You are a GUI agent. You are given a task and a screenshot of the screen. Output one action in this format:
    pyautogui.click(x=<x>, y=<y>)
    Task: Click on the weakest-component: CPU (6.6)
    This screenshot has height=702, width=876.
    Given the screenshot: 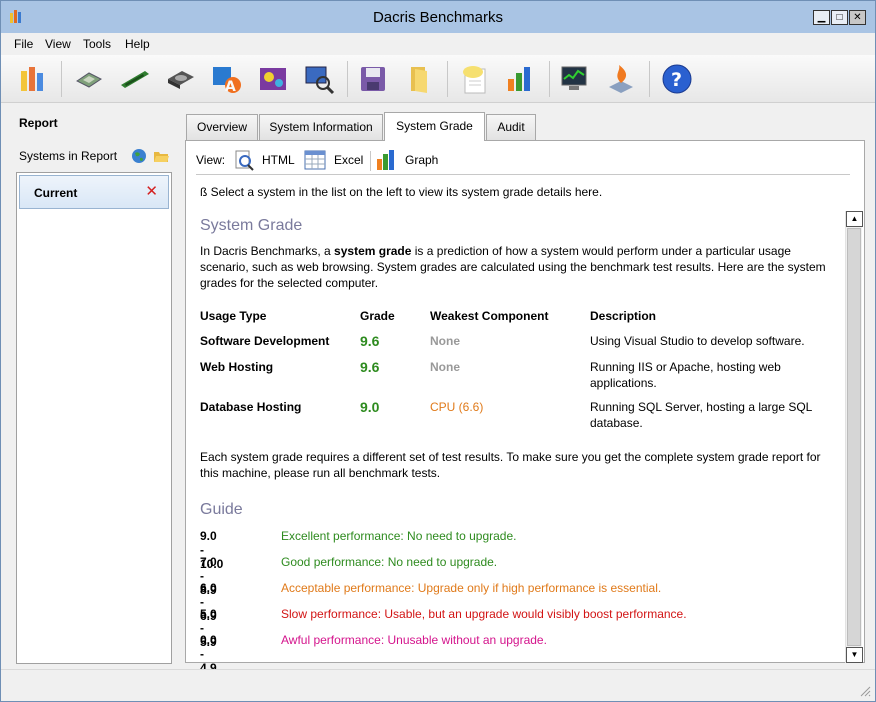 What is the action you would take?
    pyautogui.click(x=457, y=407)
    